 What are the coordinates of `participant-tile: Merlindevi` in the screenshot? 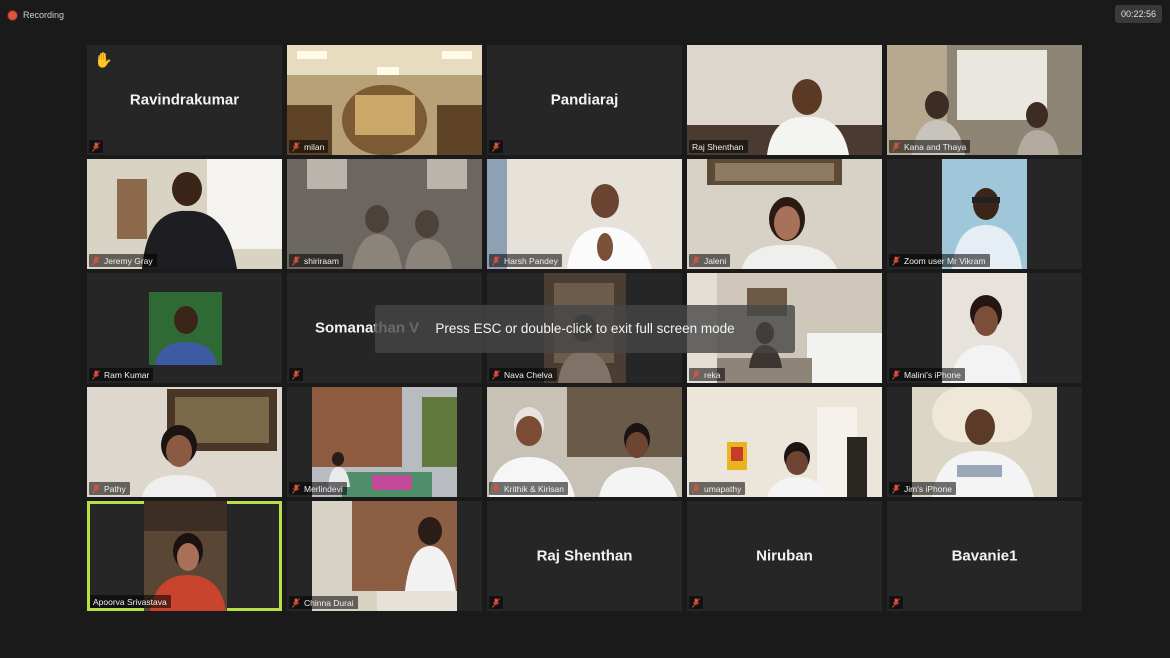 It's located at (384, 442).